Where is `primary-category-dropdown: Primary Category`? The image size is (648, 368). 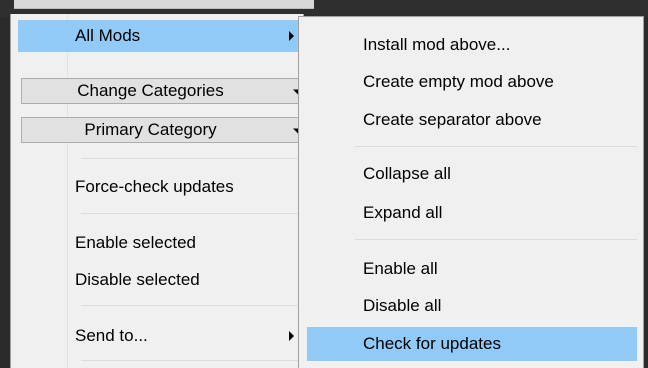
primary-category-dropdown: Primary Category is located at coordinates (166, 130).